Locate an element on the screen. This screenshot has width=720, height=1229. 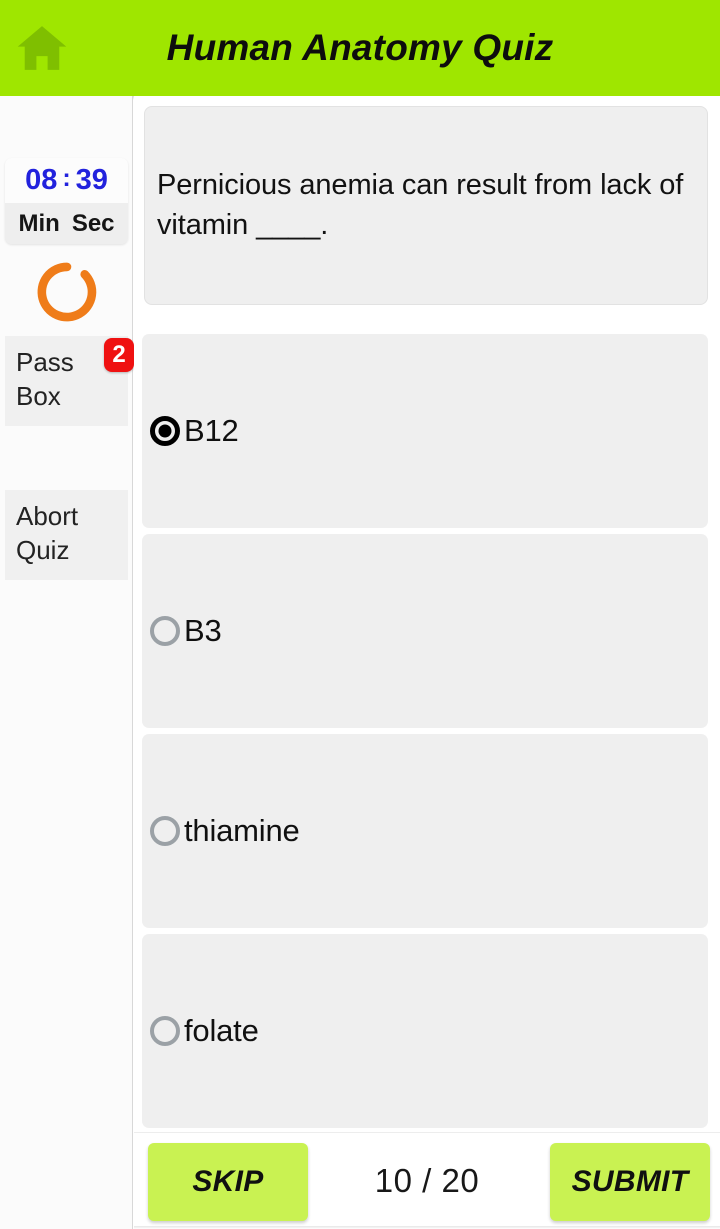
pass-box-badge: 2 is located at coordinates (119, 355).